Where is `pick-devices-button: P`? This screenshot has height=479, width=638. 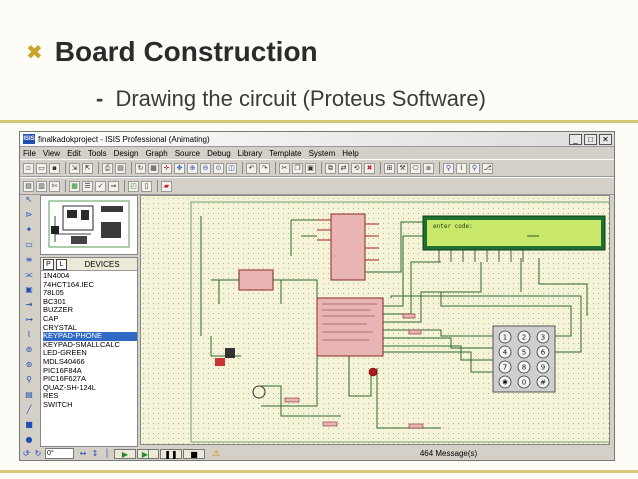
pick-devices-button: P is located at coordinates (48, 264).